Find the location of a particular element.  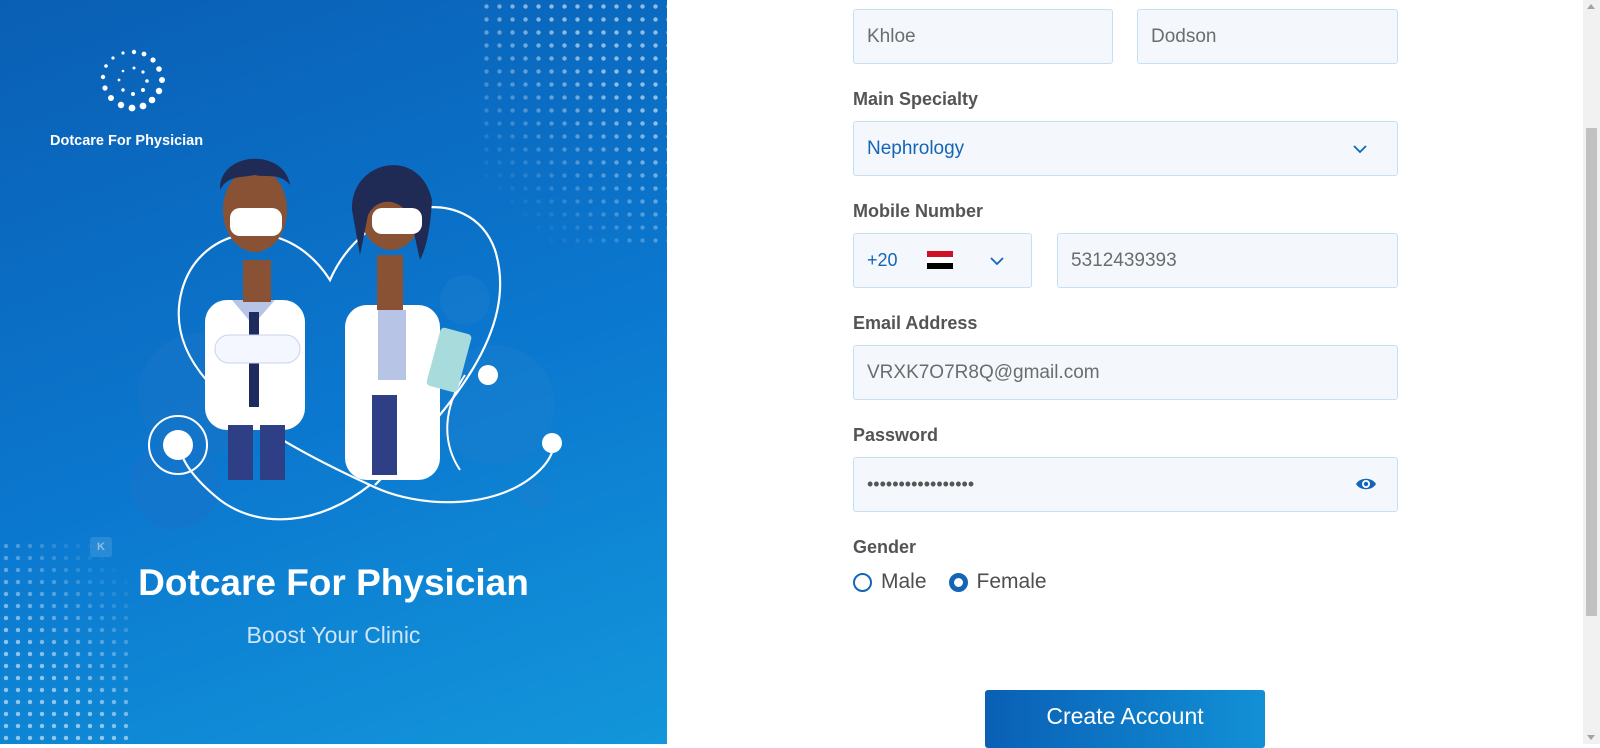

specialty-label: Main Specialty is located at coordinates (916, 99).